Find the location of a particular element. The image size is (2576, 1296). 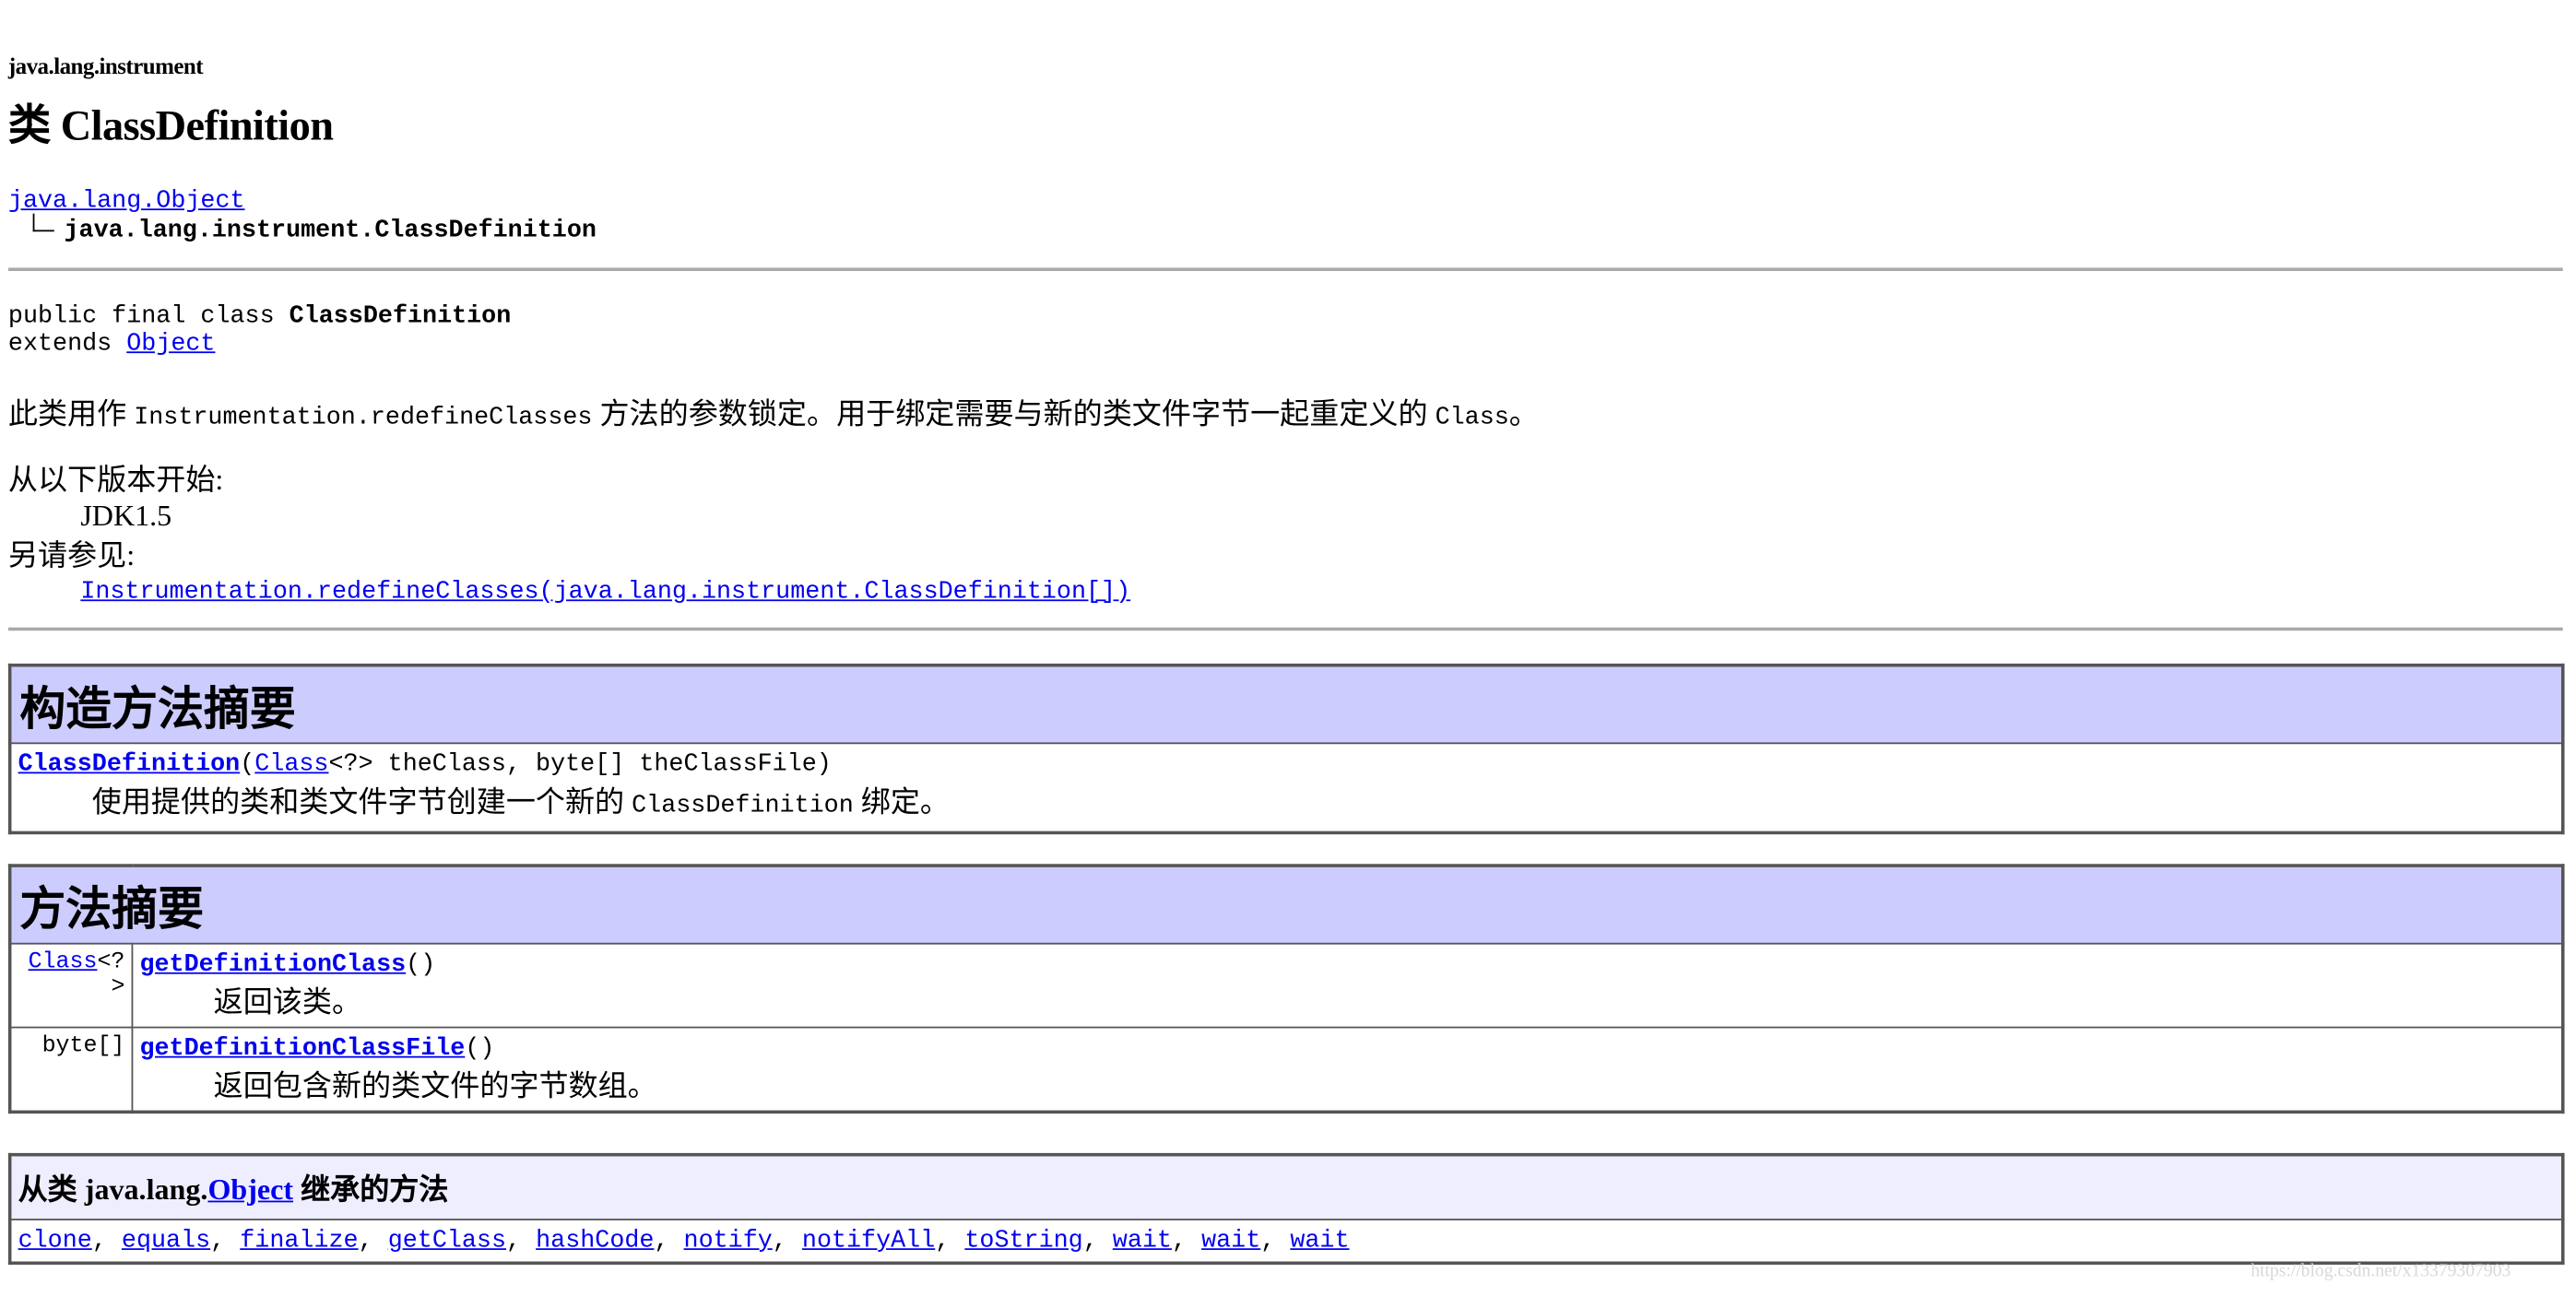

inherited-method-link: toString is located at coordinates (1023, 1241).